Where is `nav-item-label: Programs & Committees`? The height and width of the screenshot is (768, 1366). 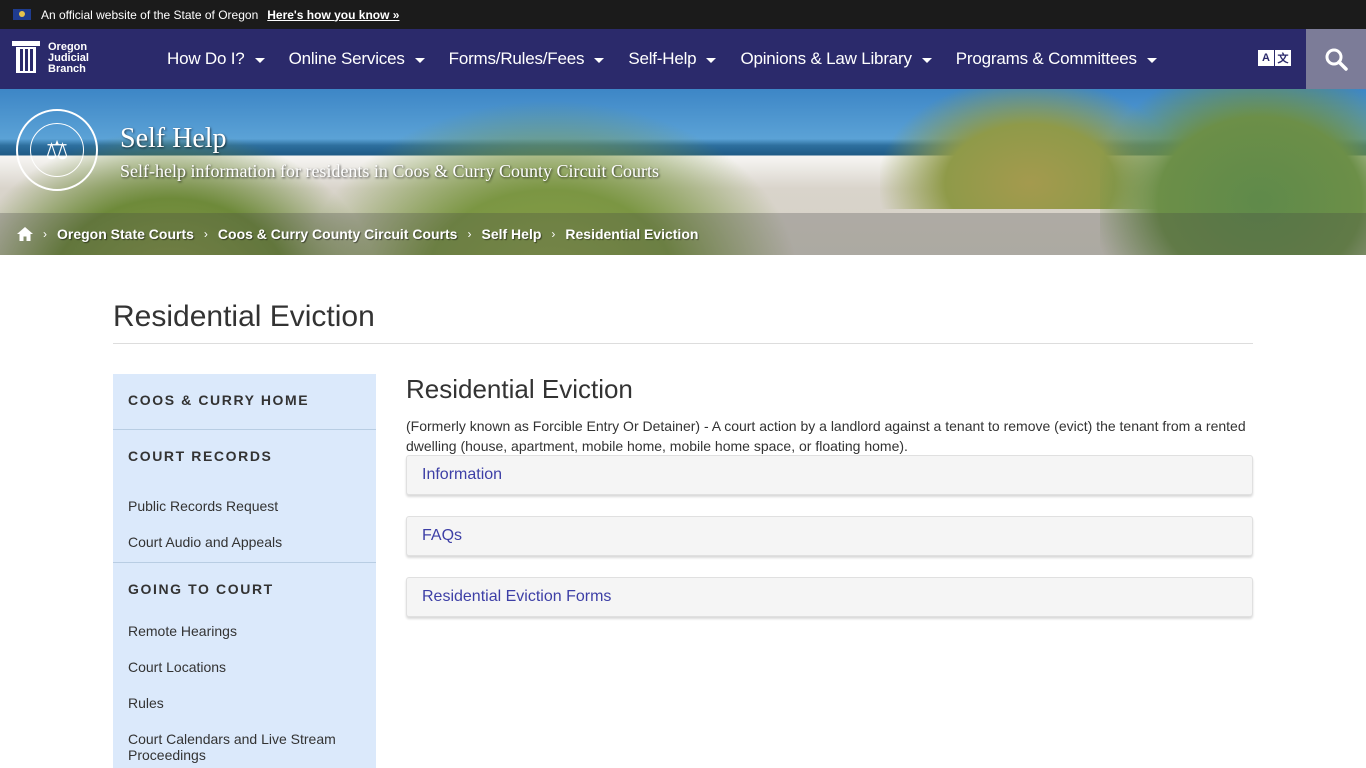
nav-item-label: Programs & Committees is located at coordinates (1046, 58).